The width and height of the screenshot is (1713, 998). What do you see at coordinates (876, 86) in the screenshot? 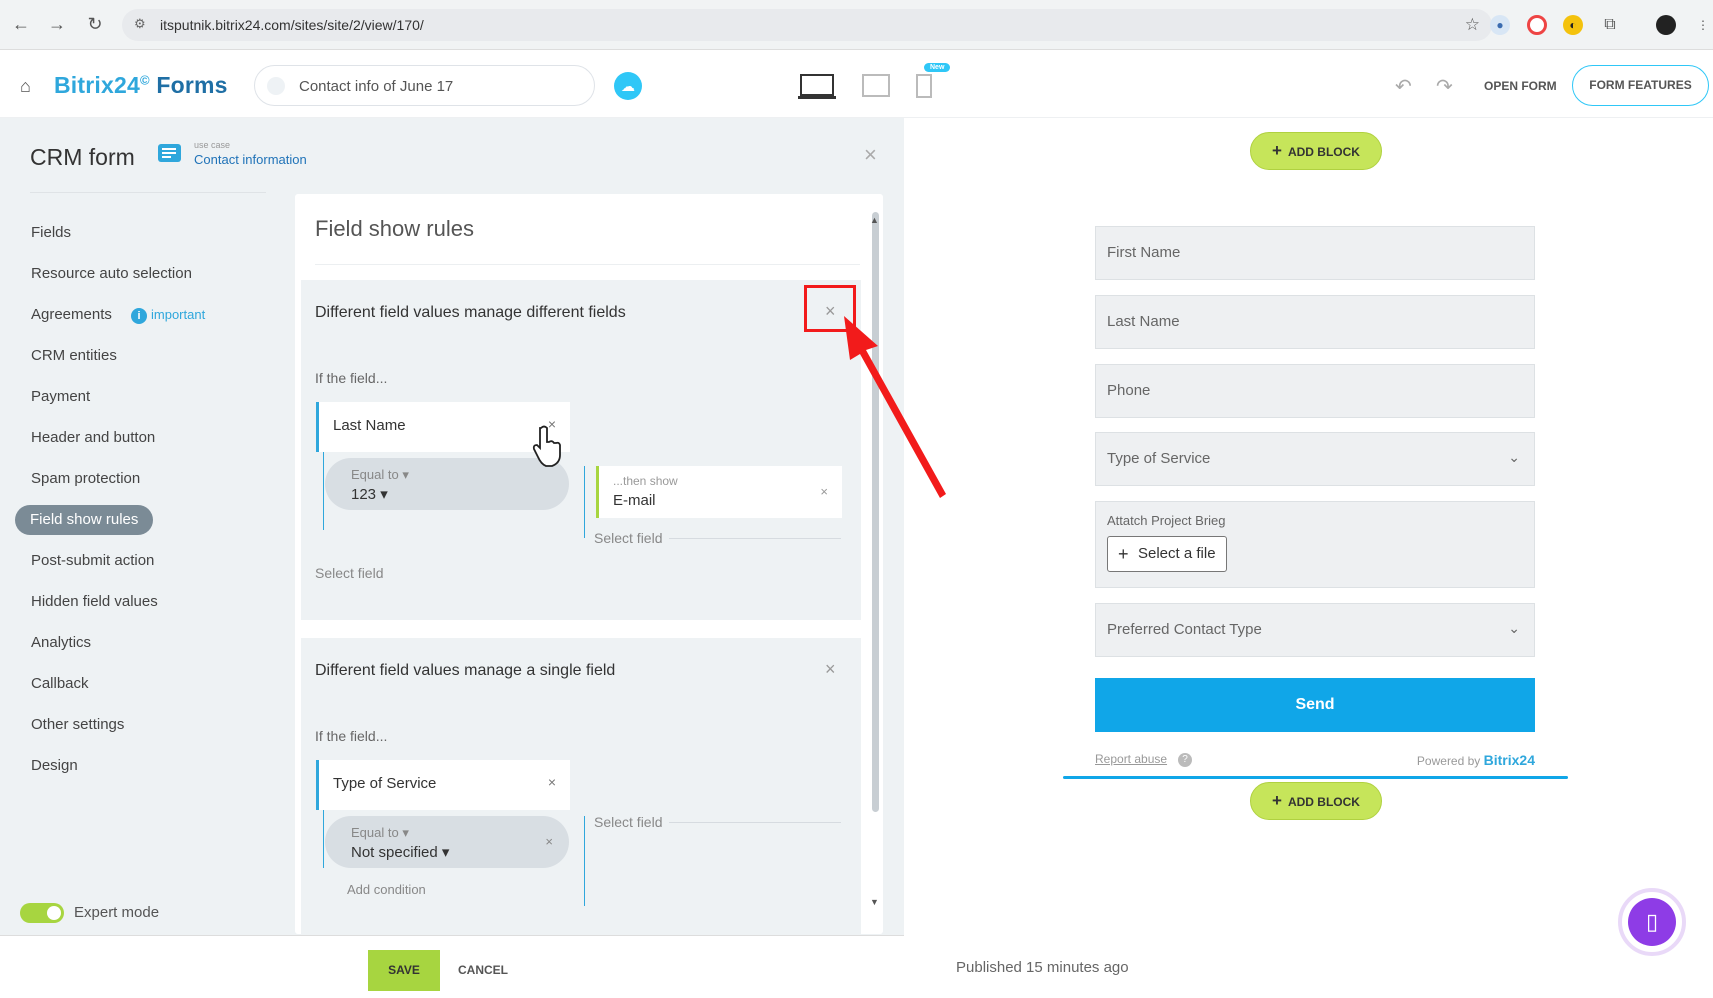
I see `tablet-icon` at bounding box center [876, 86].